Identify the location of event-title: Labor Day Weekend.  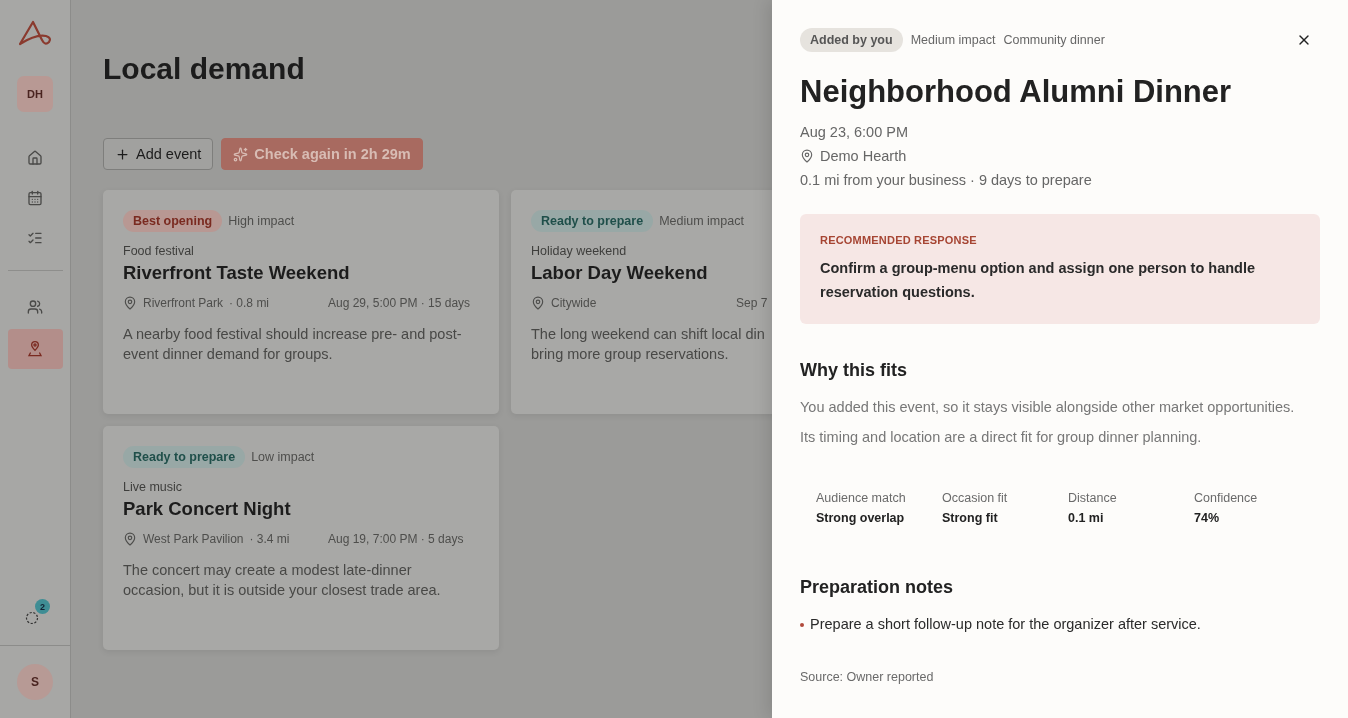
(619, 273).